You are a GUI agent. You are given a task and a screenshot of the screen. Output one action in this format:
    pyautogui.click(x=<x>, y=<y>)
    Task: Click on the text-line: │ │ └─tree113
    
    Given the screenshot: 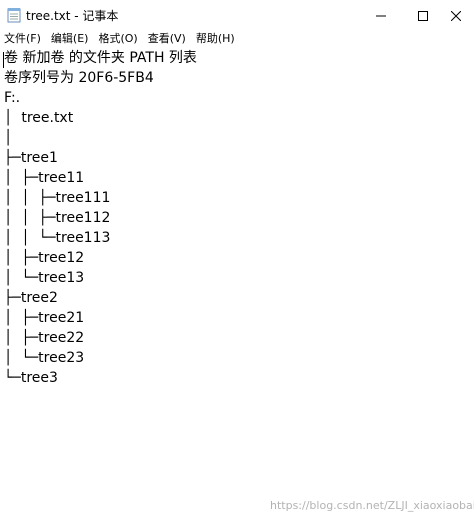 What is the action you would take?
    pyautogui.click(x=57, y=238)
    